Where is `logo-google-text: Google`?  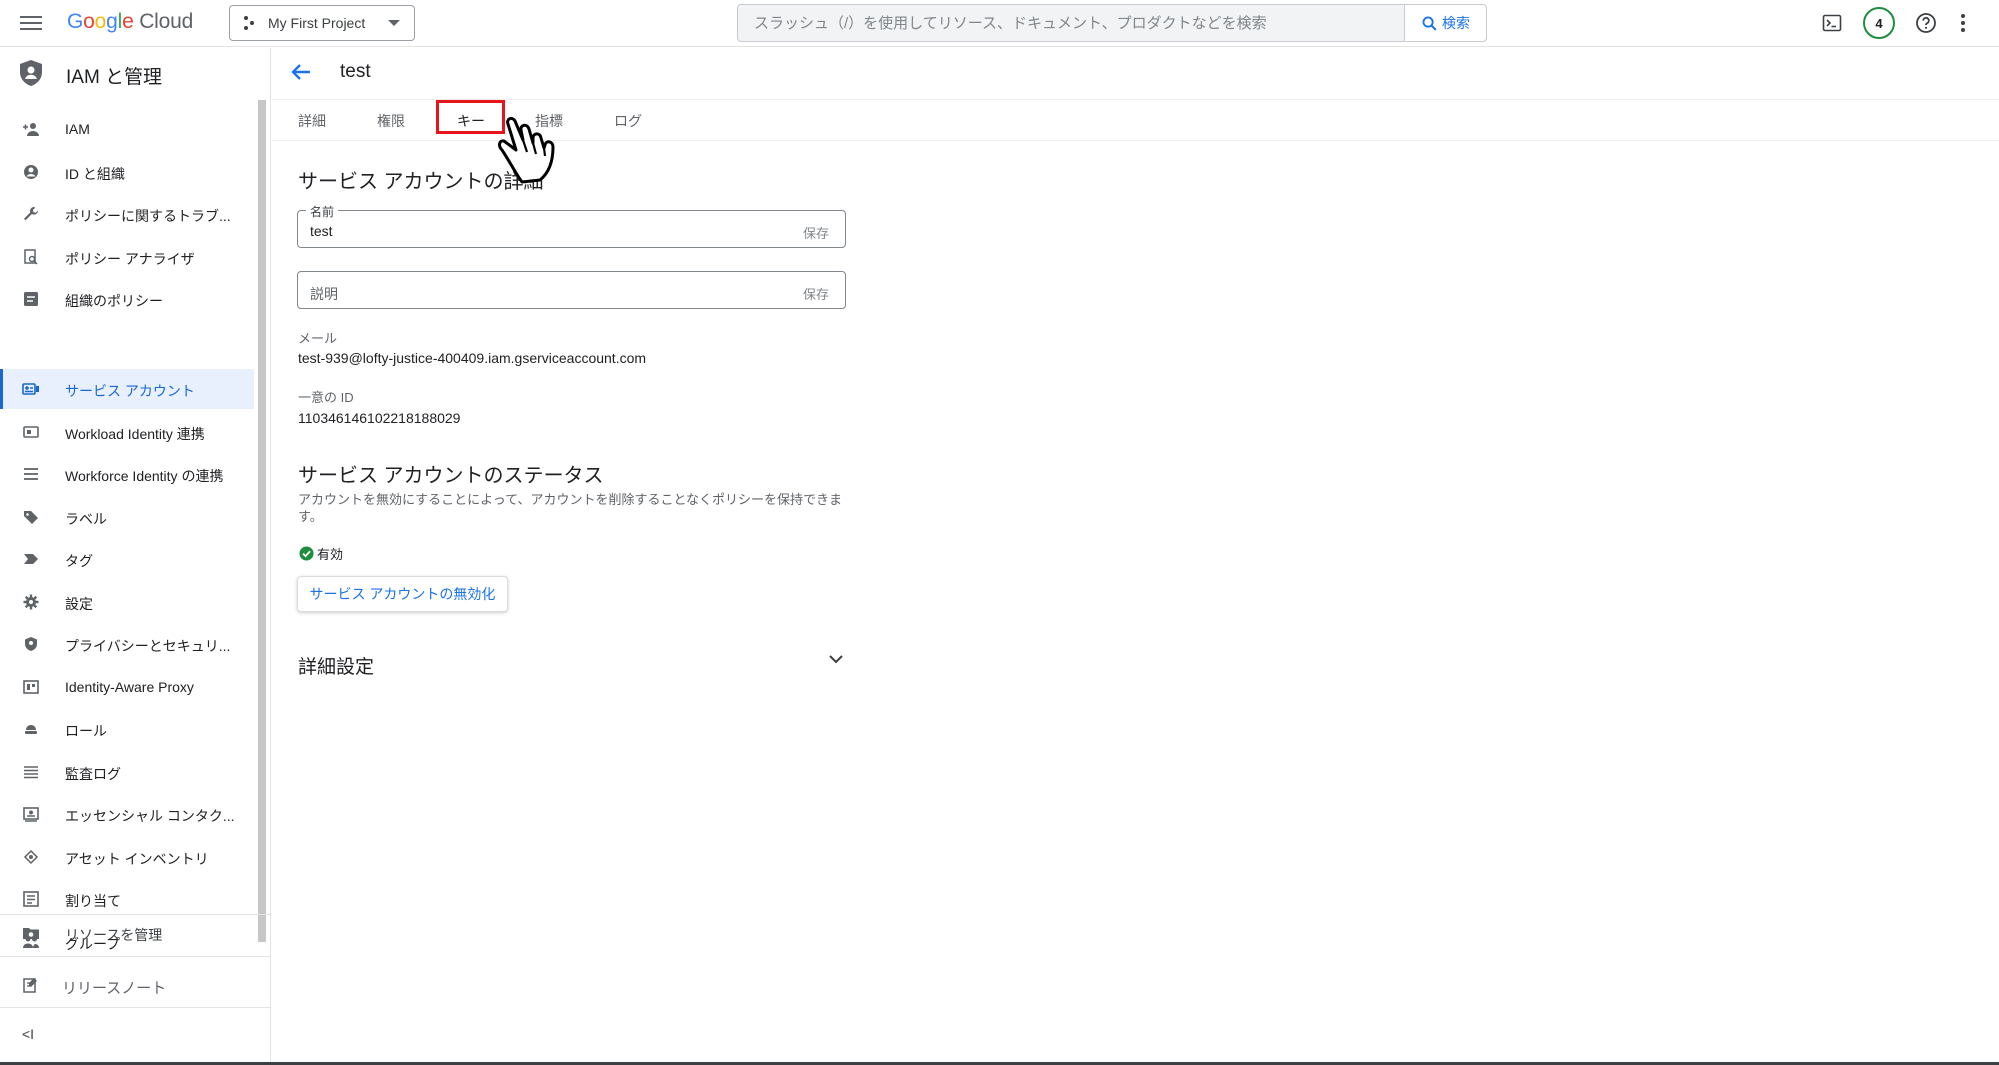 logo-google-text: Google is located at coordinates (100, 21).